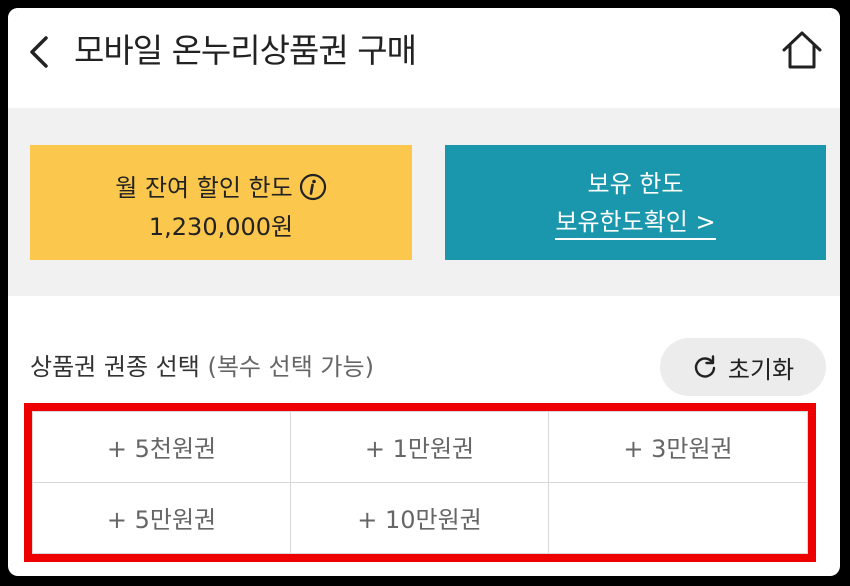 Image resolution: width=850 pixels, height=586 pixels. I want to click on reset-label: 초기화, so click(761, 369).